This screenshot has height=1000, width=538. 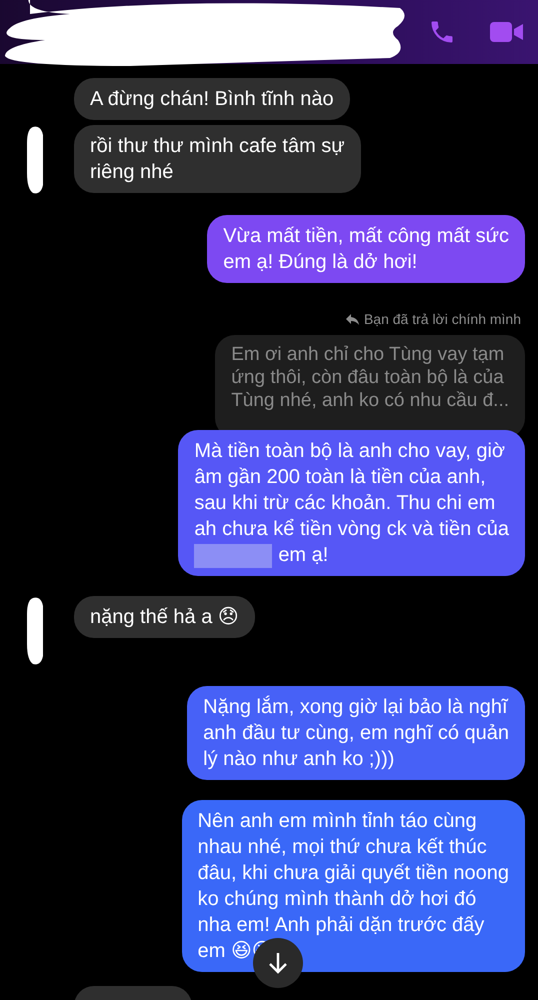 I want to click on message-bubble: rồi thư thư mình cafe tâm sự riêng nhé, so click(x=217, y=159).